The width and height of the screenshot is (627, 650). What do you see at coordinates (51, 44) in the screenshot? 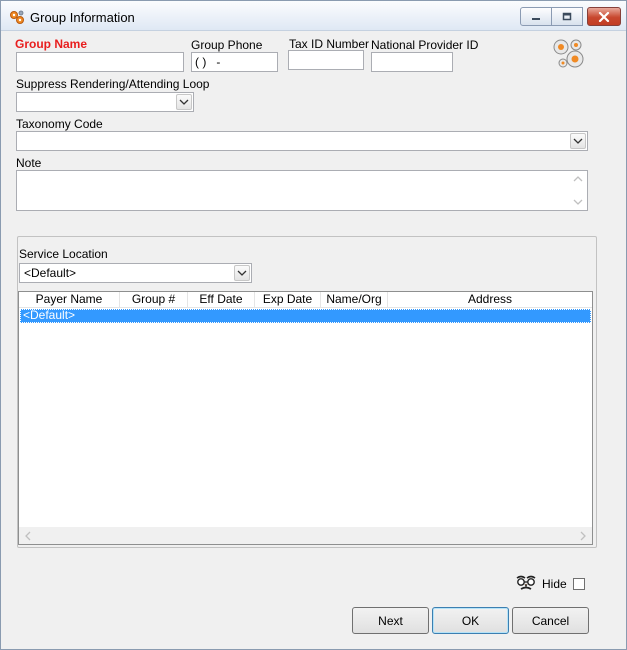
I see `group-name-label: Group Name` at bounding box center [51, 44].